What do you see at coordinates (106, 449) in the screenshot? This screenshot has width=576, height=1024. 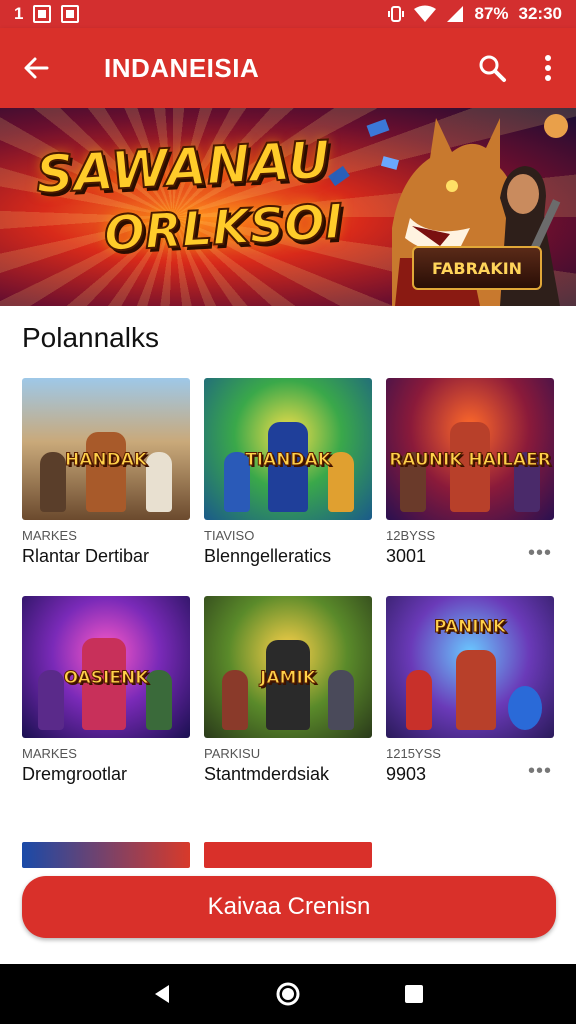 I see `game-thumbnail: HANDAK` at bounding box center [106, 449].